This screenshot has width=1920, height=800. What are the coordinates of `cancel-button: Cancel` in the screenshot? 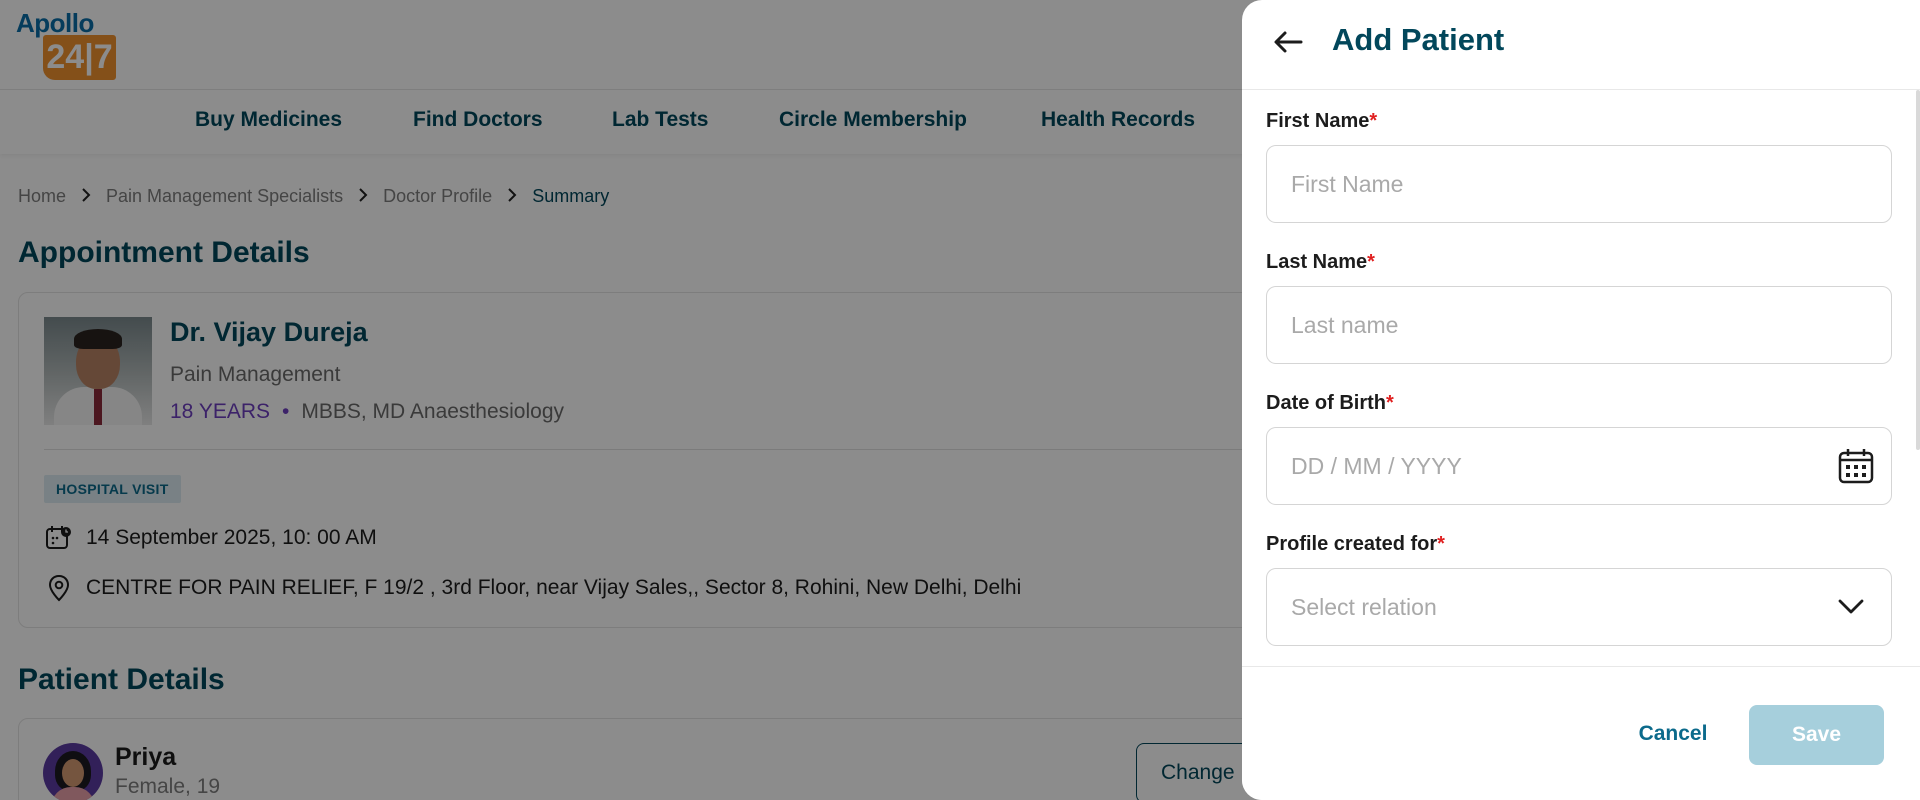 It's located at (1673, 734).